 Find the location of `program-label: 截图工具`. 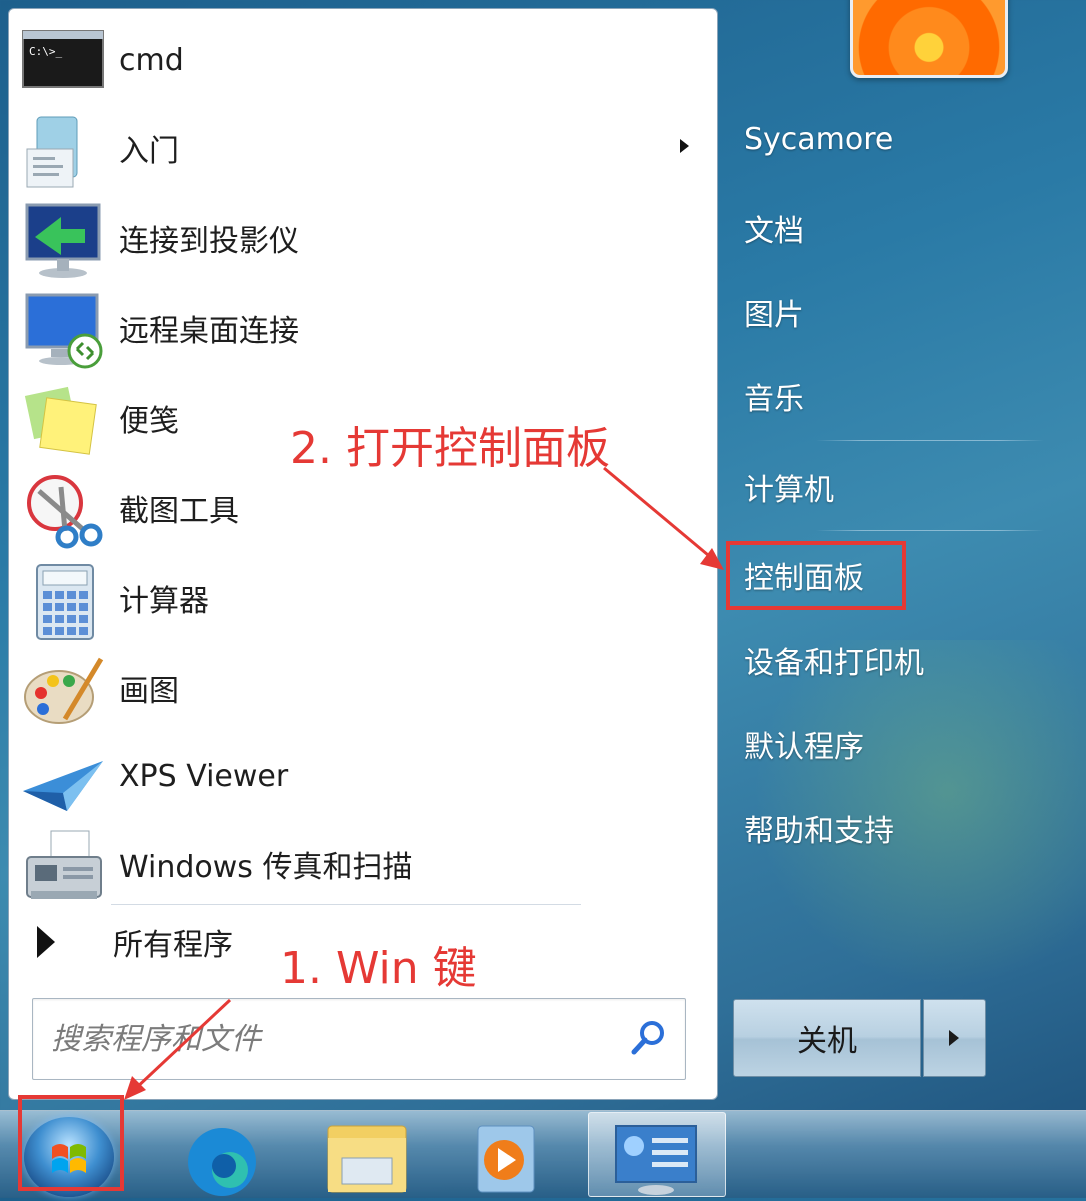

program-label: 截图工具 is located at coordinates (179, 511).